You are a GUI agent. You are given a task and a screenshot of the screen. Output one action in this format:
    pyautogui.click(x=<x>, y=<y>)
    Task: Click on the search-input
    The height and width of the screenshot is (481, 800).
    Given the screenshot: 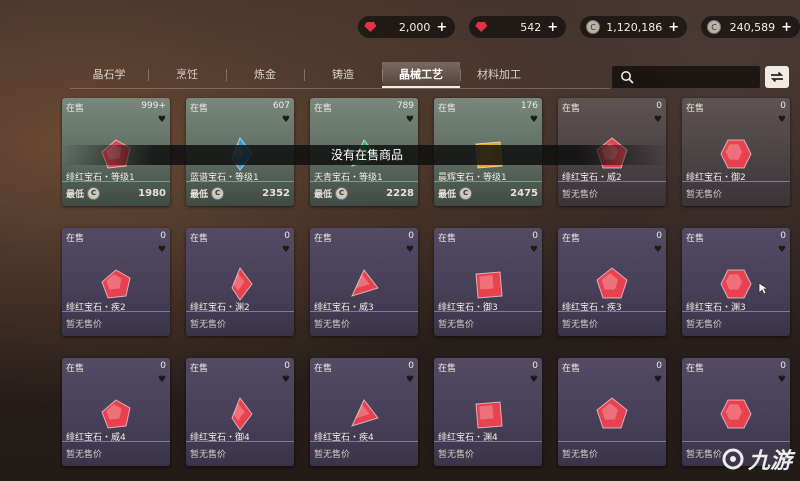 What is the action you would take?
    pyautogui.click(x=686, y=77)
    